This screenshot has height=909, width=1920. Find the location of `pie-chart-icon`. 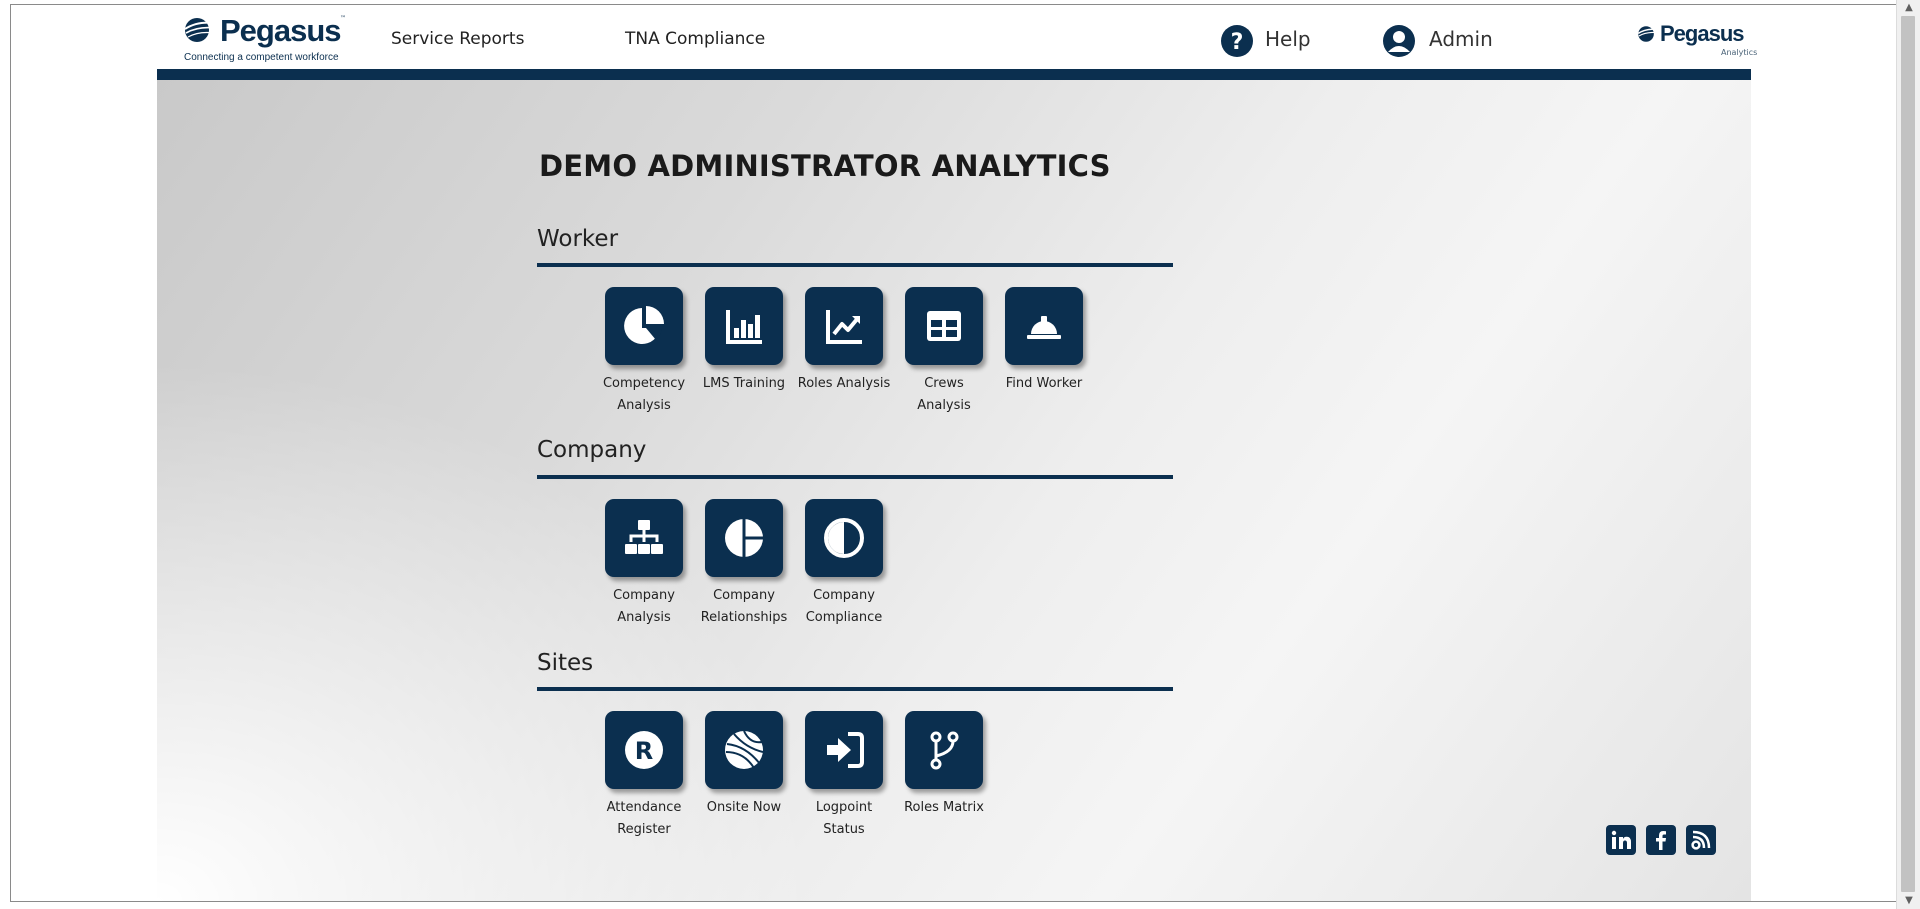

pie-chart-icon is located at coordinates (644, 326).